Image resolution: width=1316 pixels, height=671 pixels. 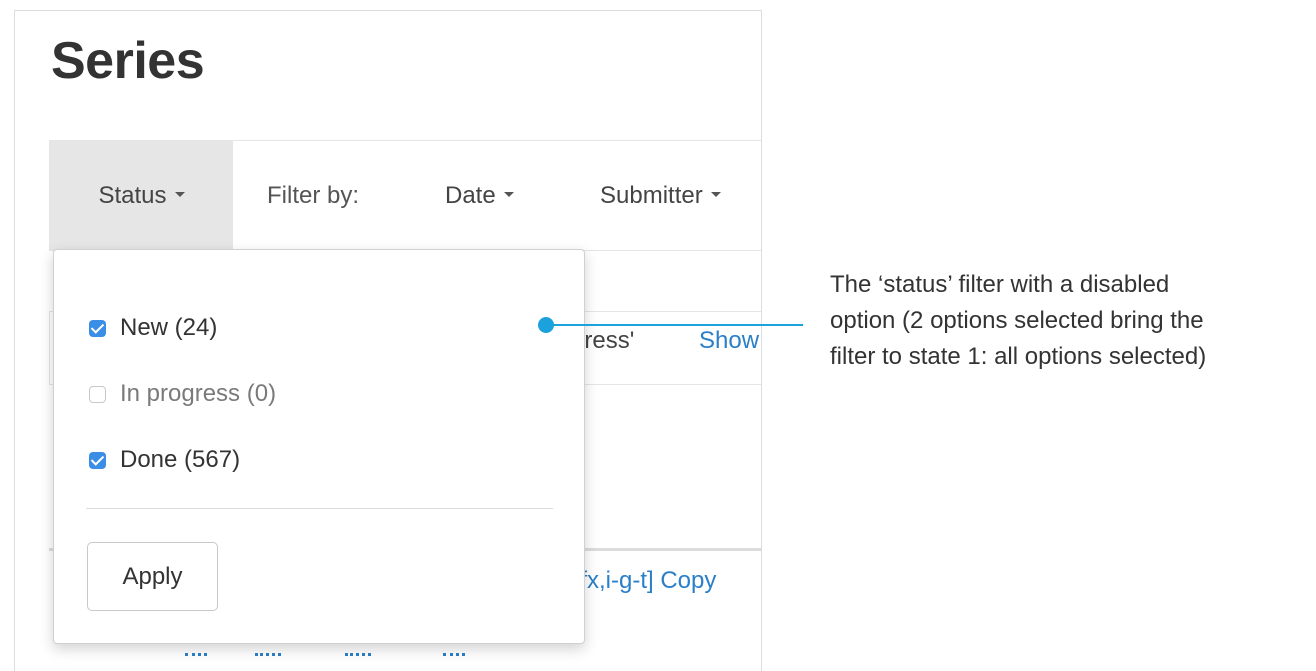 What do you see at coordinates (1000, 284) in the screenshot?
I see `annotation-line: The ‘status’ filter with a disabled` at bounding box center [1000, 284].